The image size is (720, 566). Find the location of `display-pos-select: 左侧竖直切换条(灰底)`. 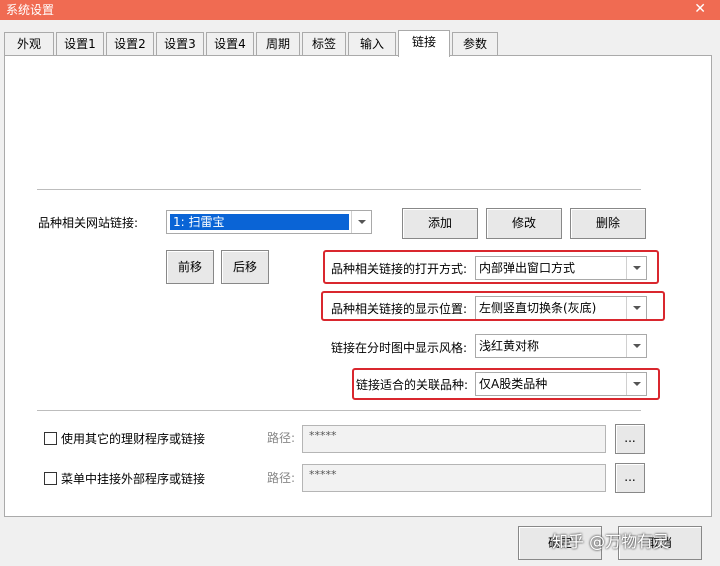

display-pos-select: 左侧竖直切换条(灰底) is located at coordinates (561, 308).